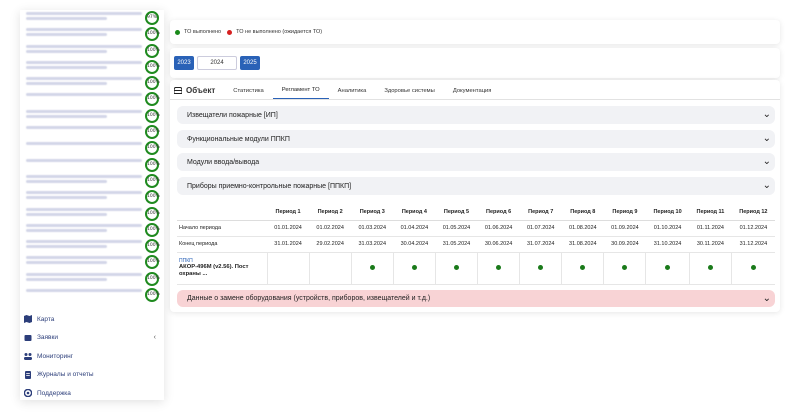 The image size is (798, 417). Describe the element at coordinates (352, 93) in the screenshot. I see `tab-analytics: Аналитика` at that location.